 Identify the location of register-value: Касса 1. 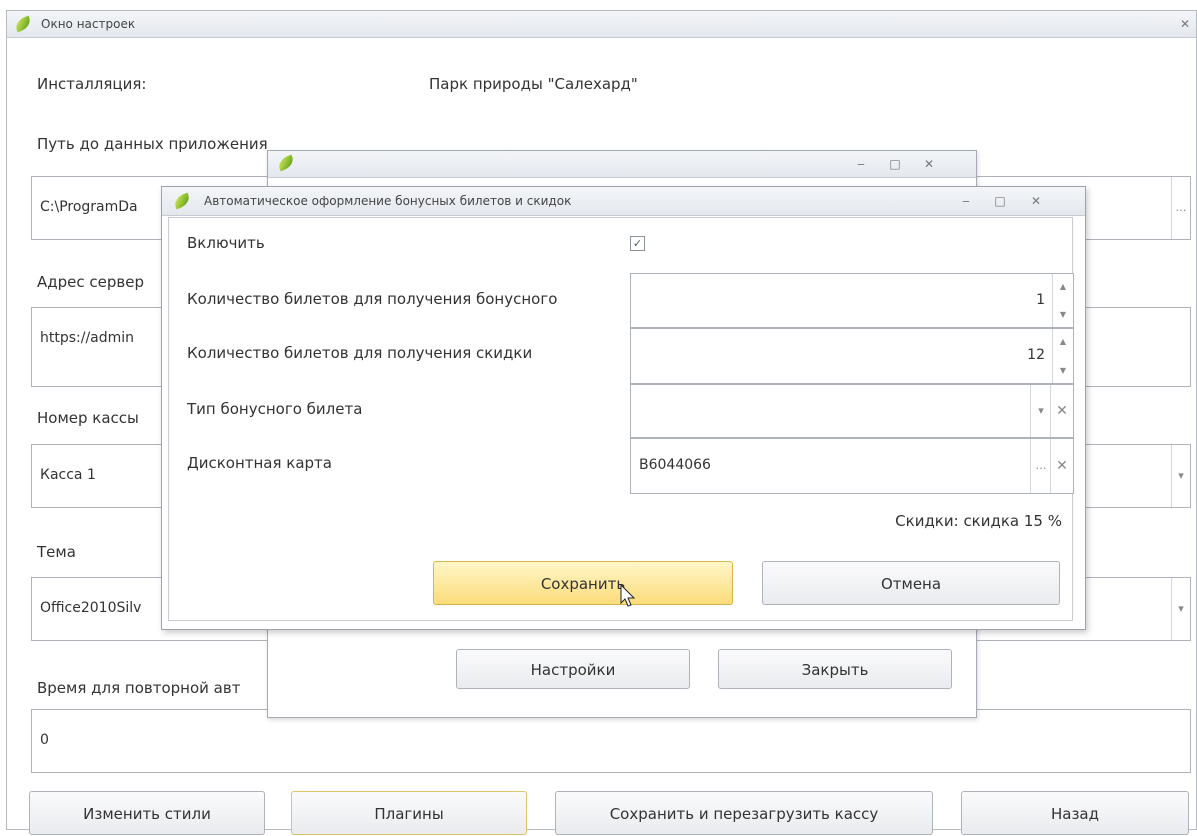
(68, 475).